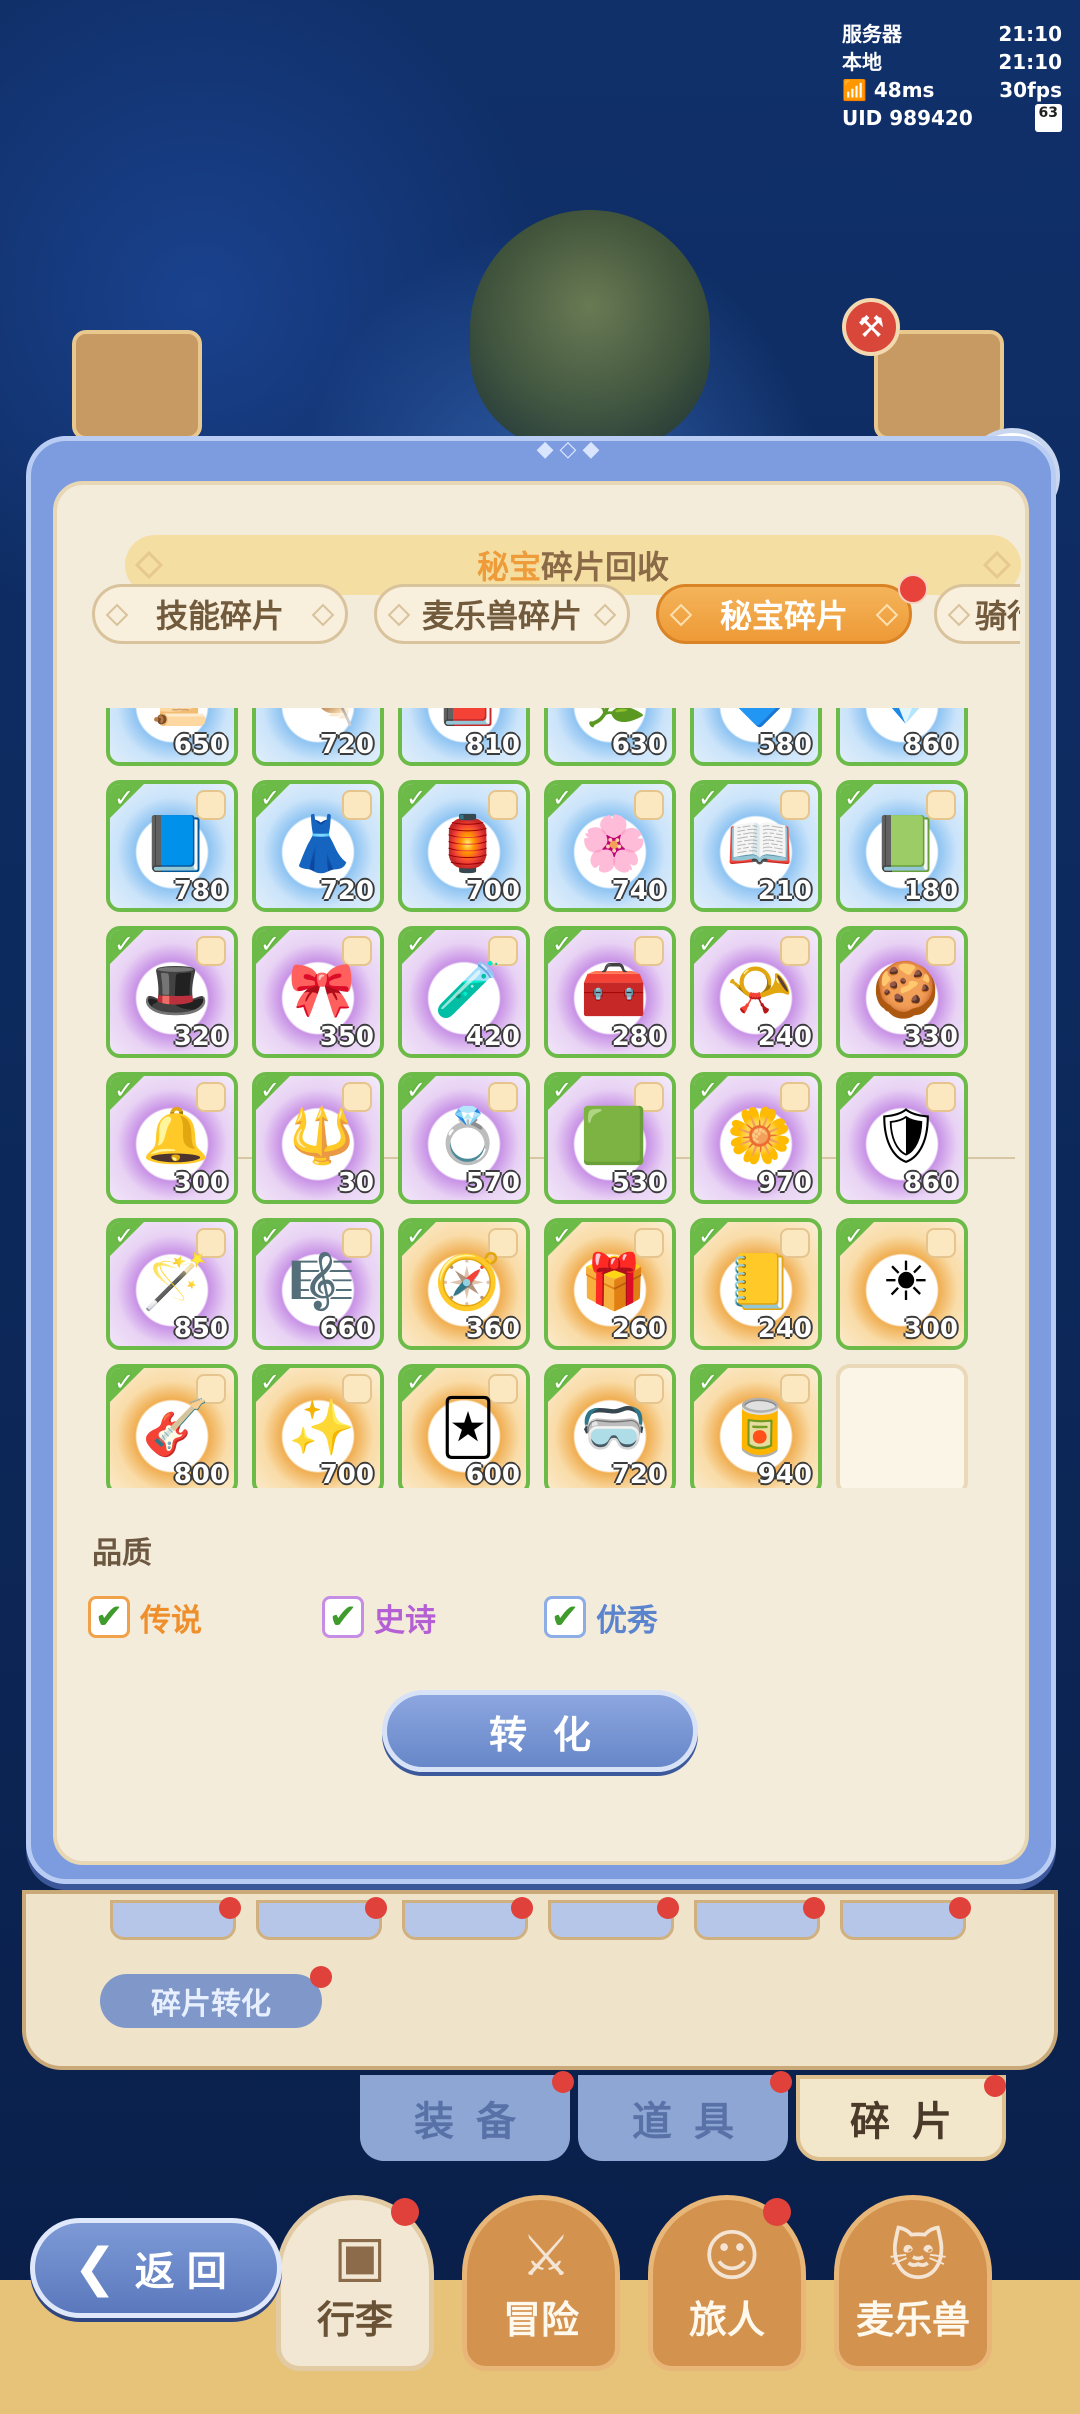 The height and width of the screenshot is (2414, 1080). Describe the element at coordinates (318, 992) in the screenshot. I see `fragment-cell: ✓ 🎀 350` at that location.